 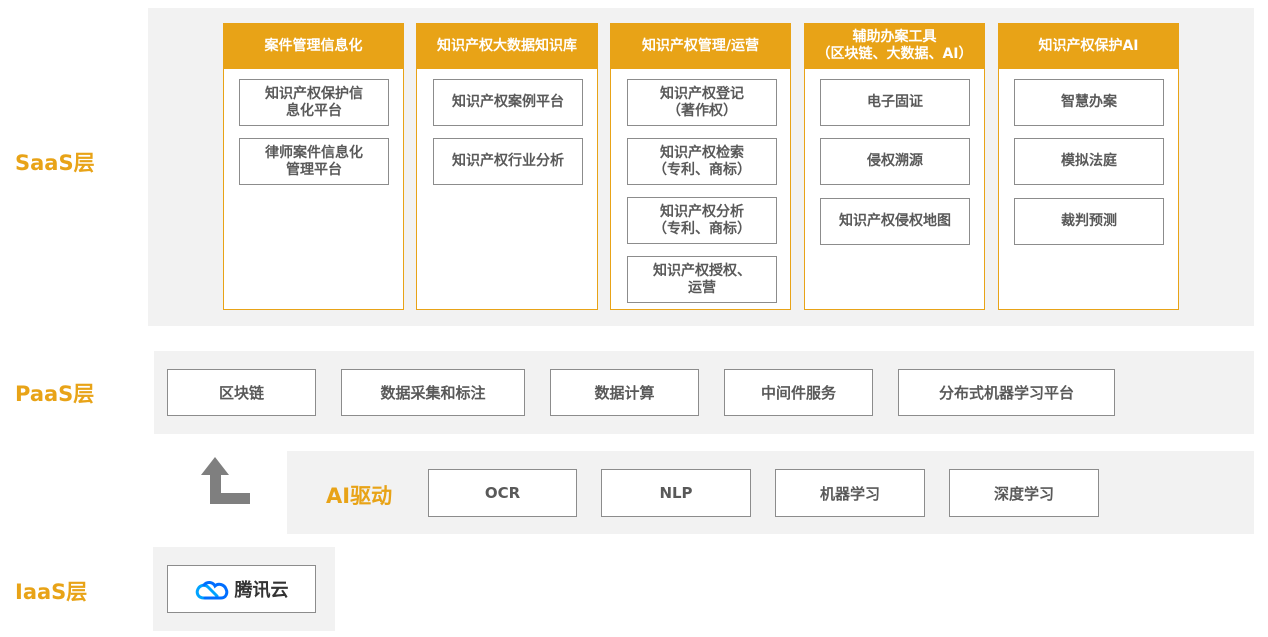 I want to click on column-header: 辅助办案工具 （区块链、大数据、AI）, so click(x=894, y=46).